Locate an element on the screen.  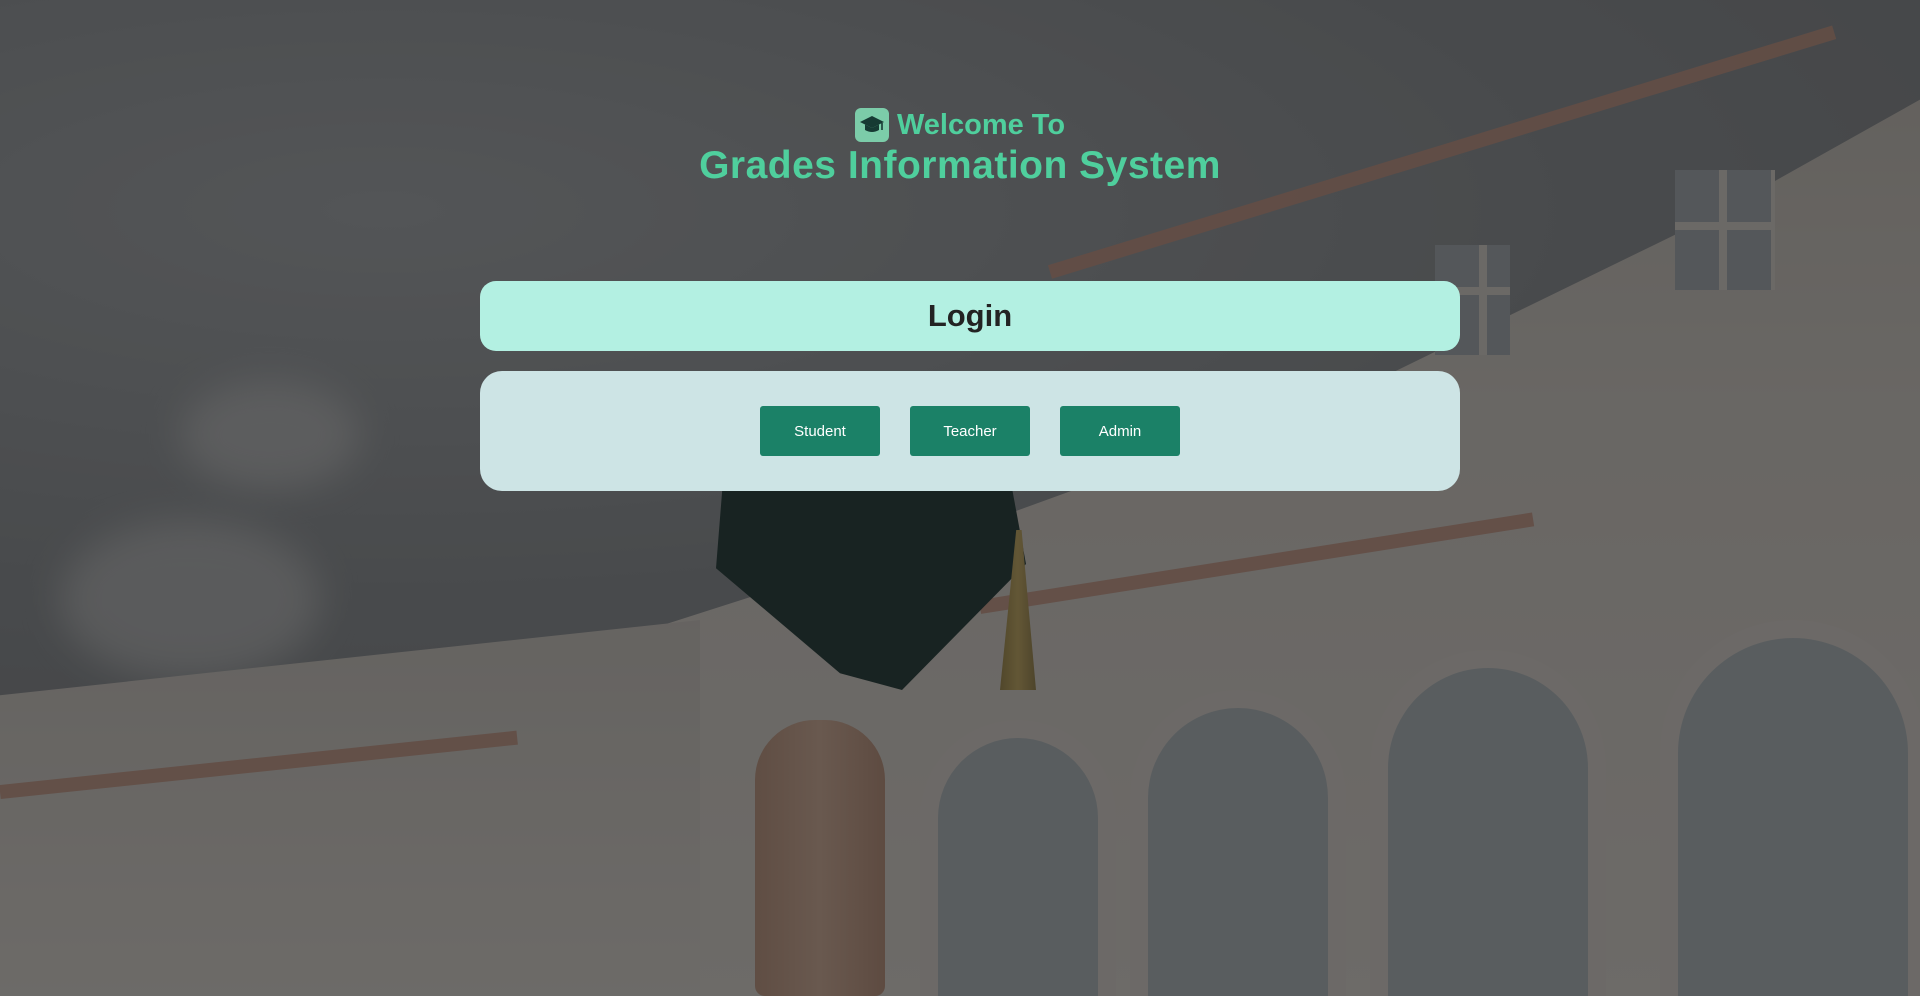
login-title: Login is located at coordinates (970, 315).